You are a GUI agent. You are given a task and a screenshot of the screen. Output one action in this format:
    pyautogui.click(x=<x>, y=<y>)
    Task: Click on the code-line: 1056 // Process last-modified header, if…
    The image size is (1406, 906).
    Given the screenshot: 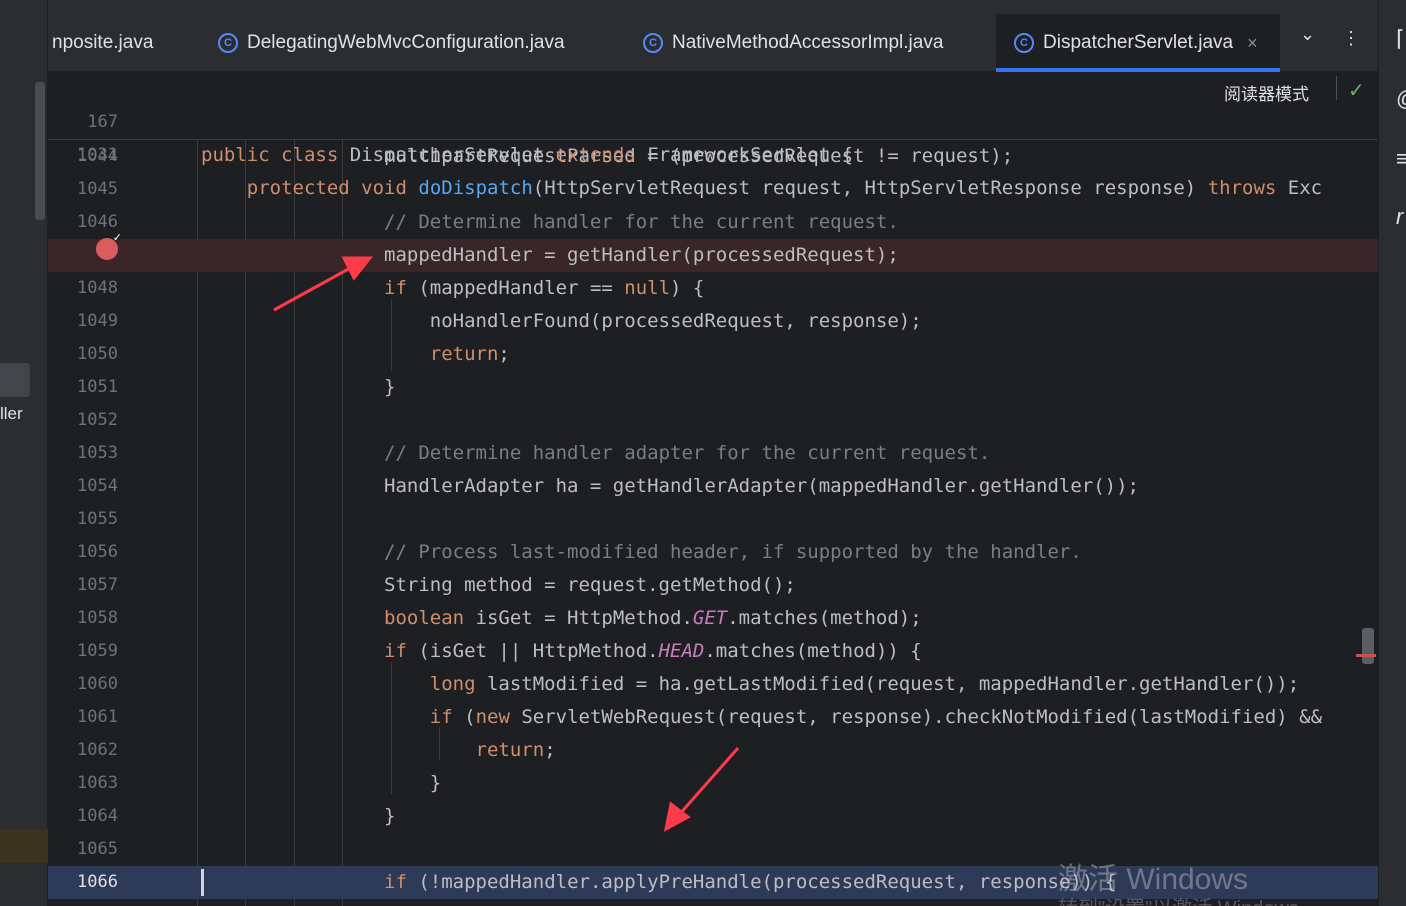 What is the action you would take?
    pyautogui.click(x=713, y=552)
    